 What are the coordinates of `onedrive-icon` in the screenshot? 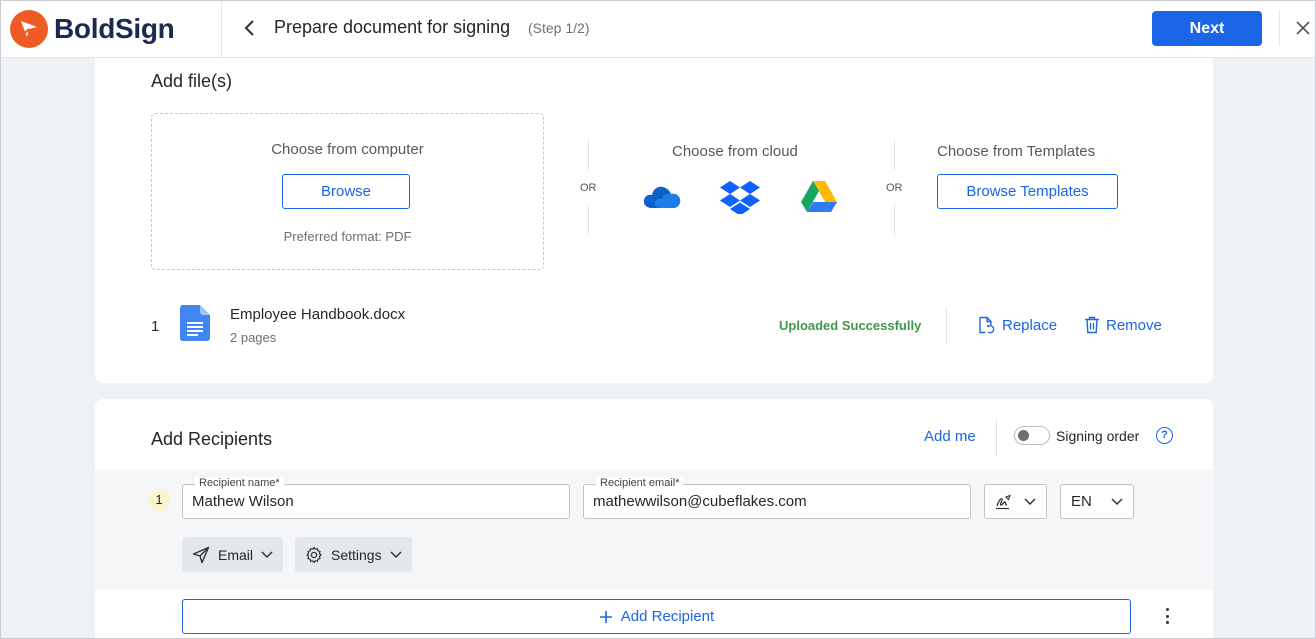 It's located at (662, 198).